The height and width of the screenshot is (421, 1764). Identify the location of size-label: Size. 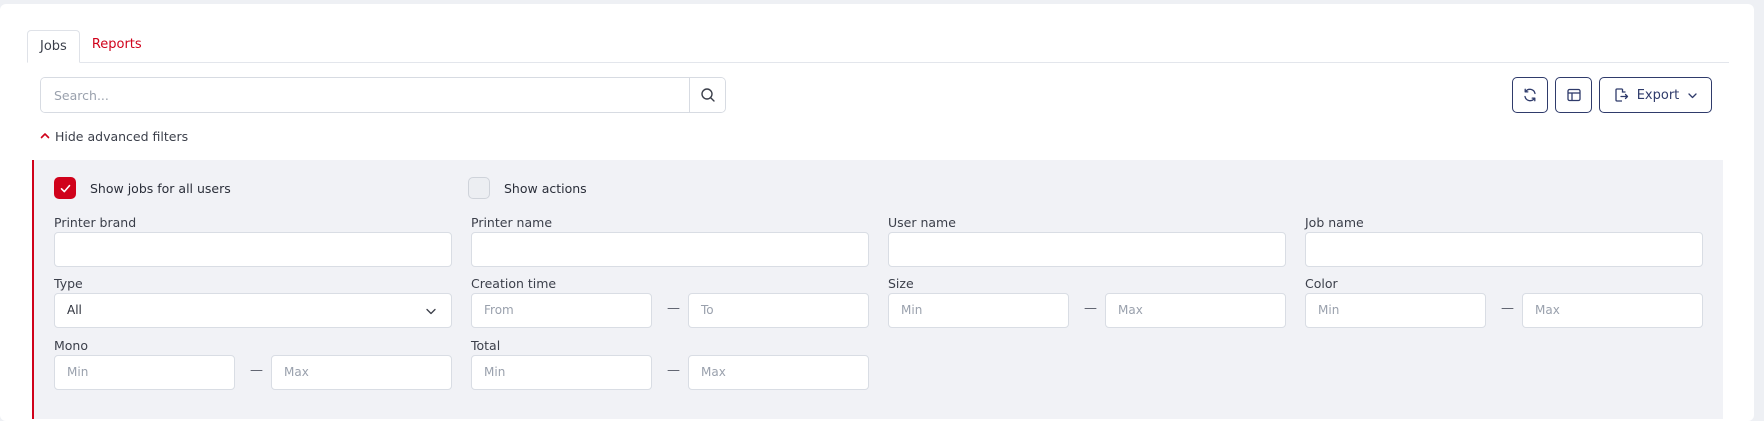
(901, 283).